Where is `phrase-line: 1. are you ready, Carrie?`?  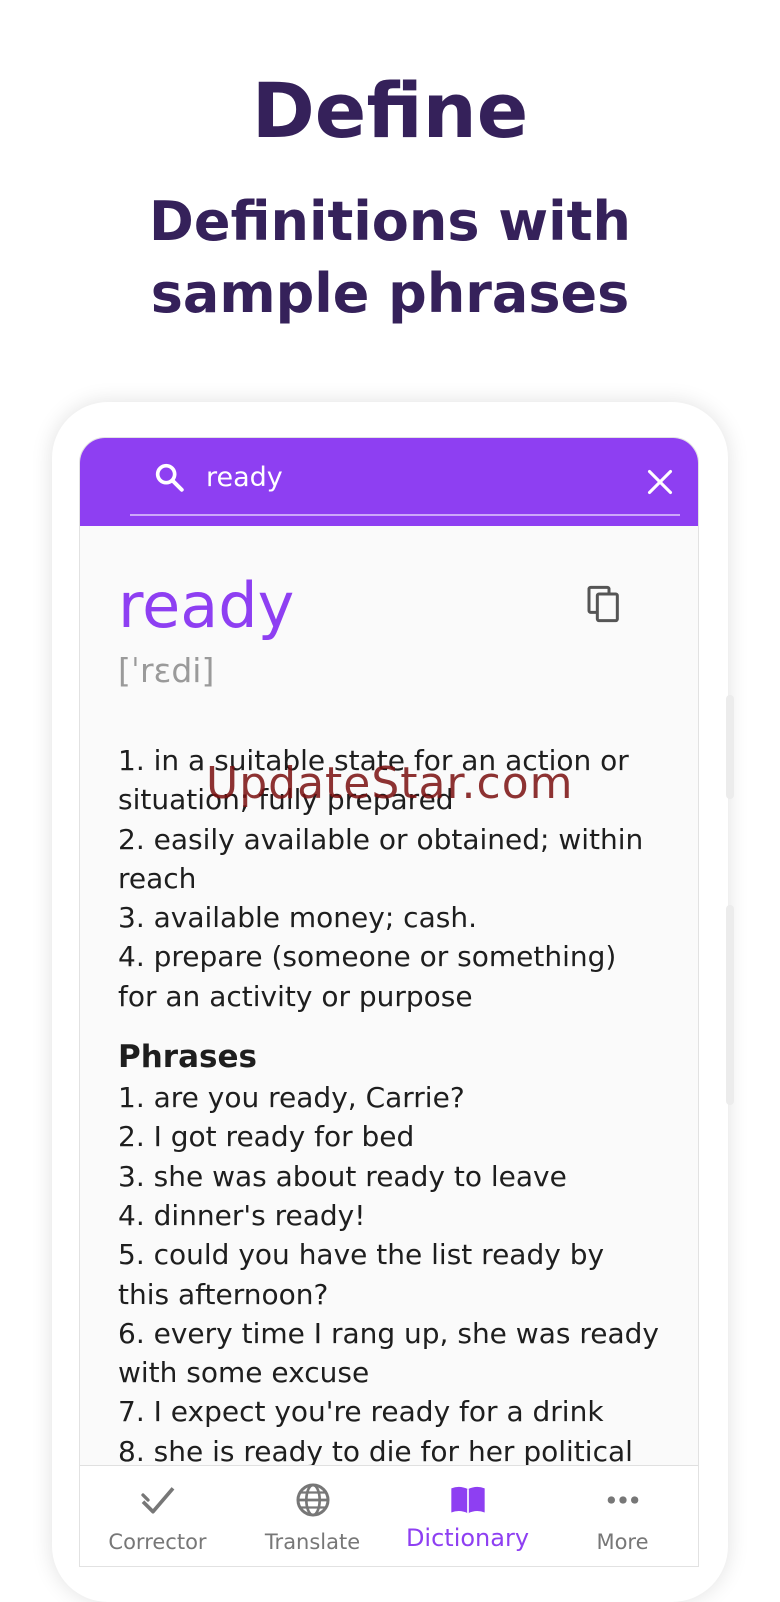
phrase-line: 1. are you ready, Carrie? is located at coordinates (291, 1098).